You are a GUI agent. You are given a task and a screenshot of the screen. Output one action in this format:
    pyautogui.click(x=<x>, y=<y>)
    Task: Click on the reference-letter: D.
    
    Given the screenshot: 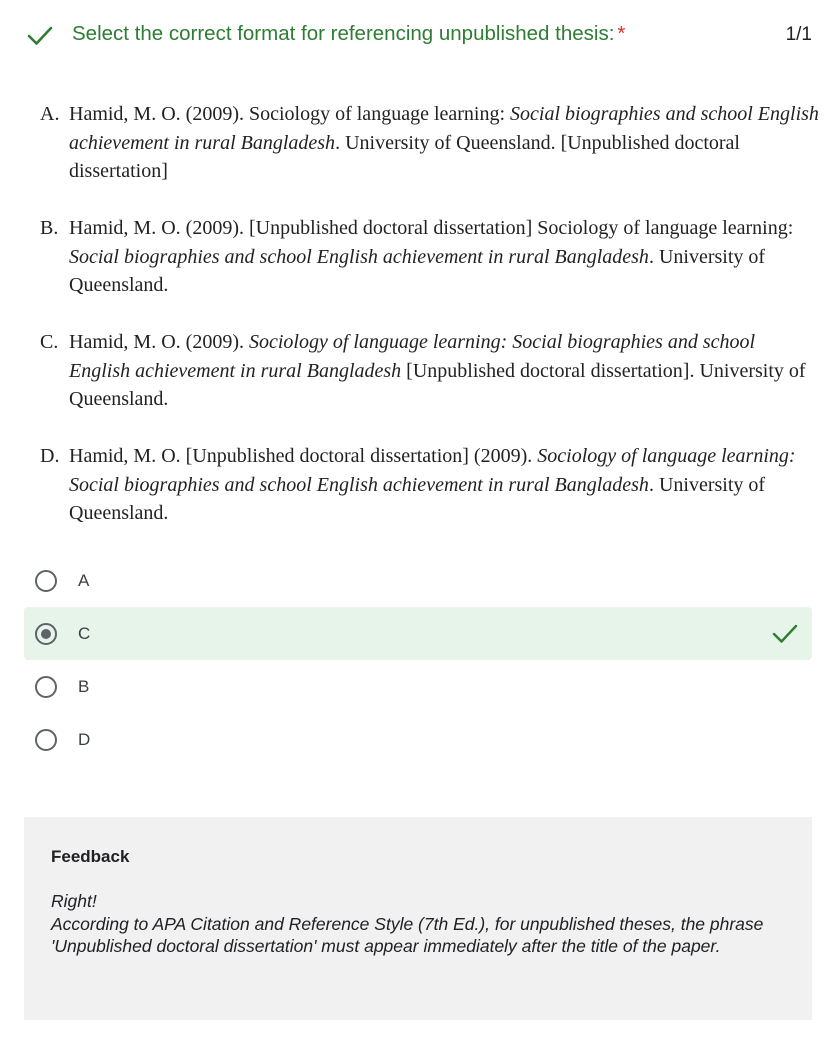 What is the action you would take?
    pyautogui.click(x=50, y=456)
    